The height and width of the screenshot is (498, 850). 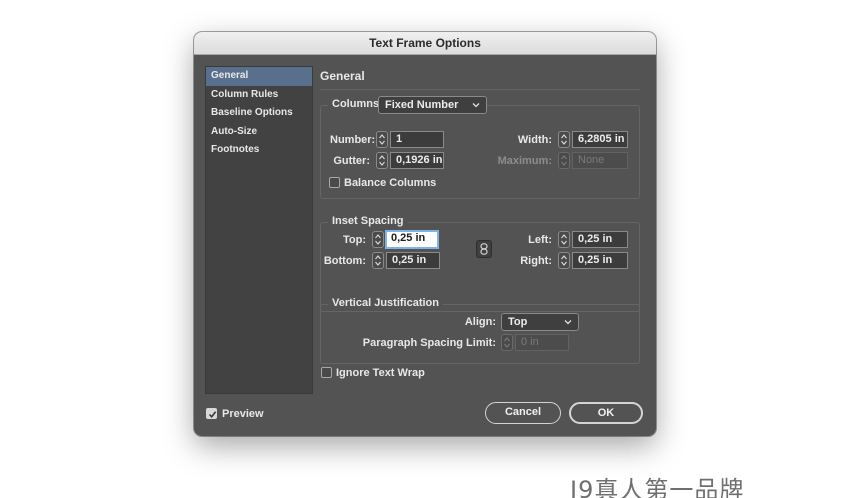 I want to click on inset-bottom-label: Bottom:, so click(x=344, y=261).